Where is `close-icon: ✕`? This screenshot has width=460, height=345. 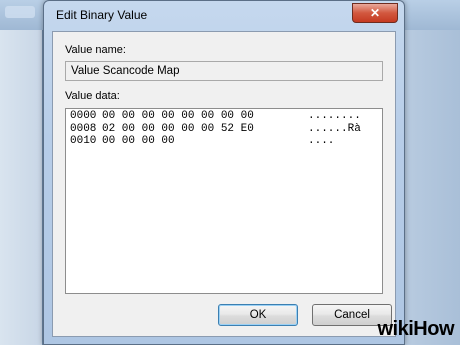 close-icon: ✕ is located at coordinates (375, 13).